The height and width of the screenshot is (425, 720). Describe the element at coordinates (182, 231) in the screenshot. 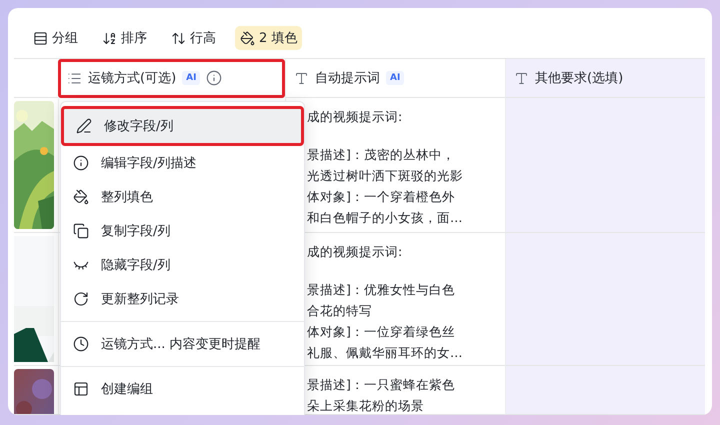

I see `menu-item: 复制字段/列` at that location.